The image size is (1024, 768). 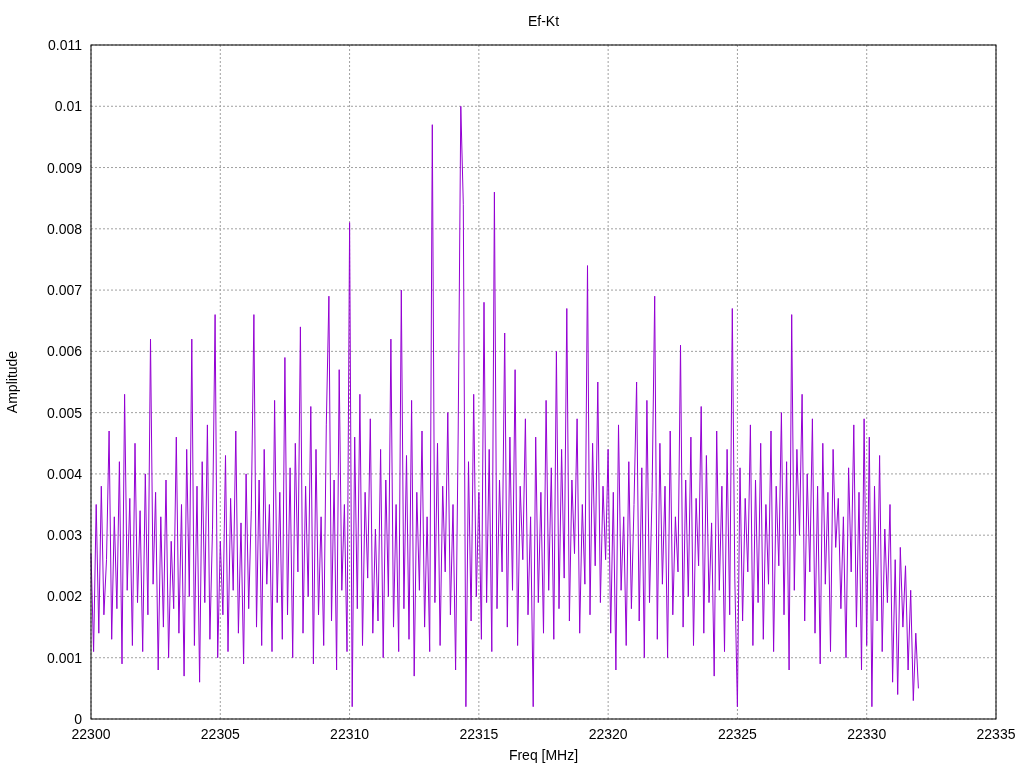 What do you see at coordinates (996, 734) in the screenshot?
I see `x-tick-label: 22335` at bounding box center [996, 734].